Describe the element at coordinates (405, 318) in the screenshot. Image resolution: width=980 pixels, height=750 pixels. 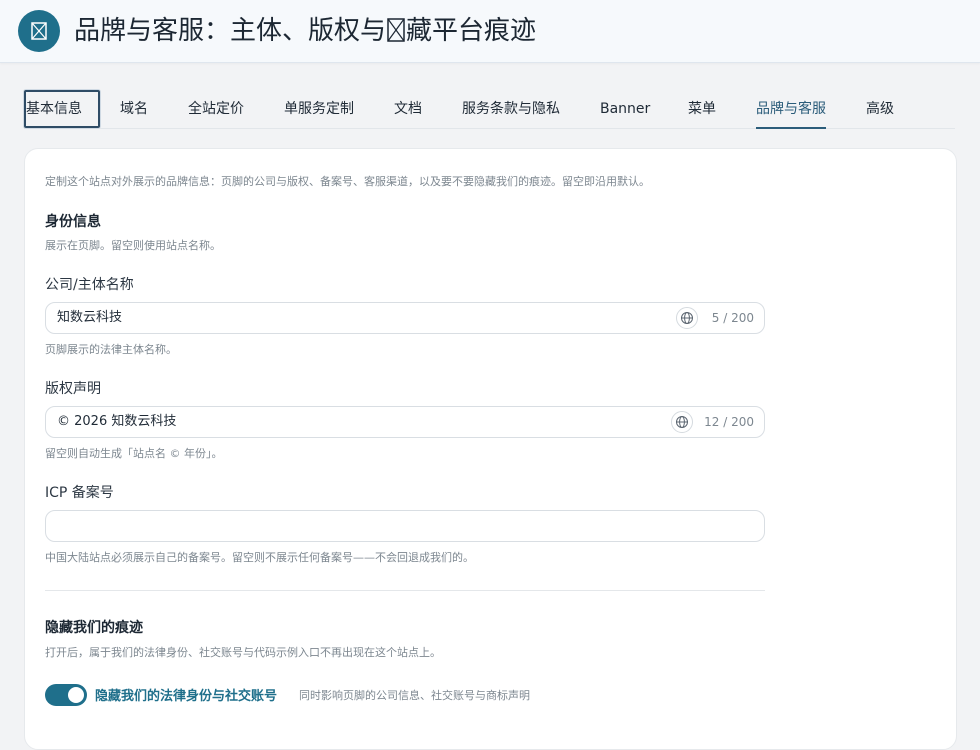
I see `company-name-field: 知数云科技 5 / 200` at that location.